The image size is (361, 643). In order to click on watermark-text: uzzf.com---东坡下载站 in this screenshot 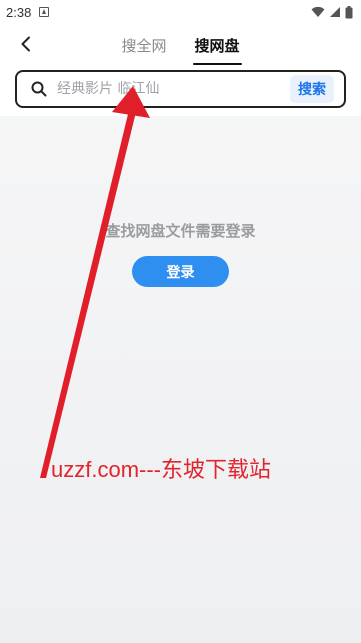, I will do `click(161, 469)`.